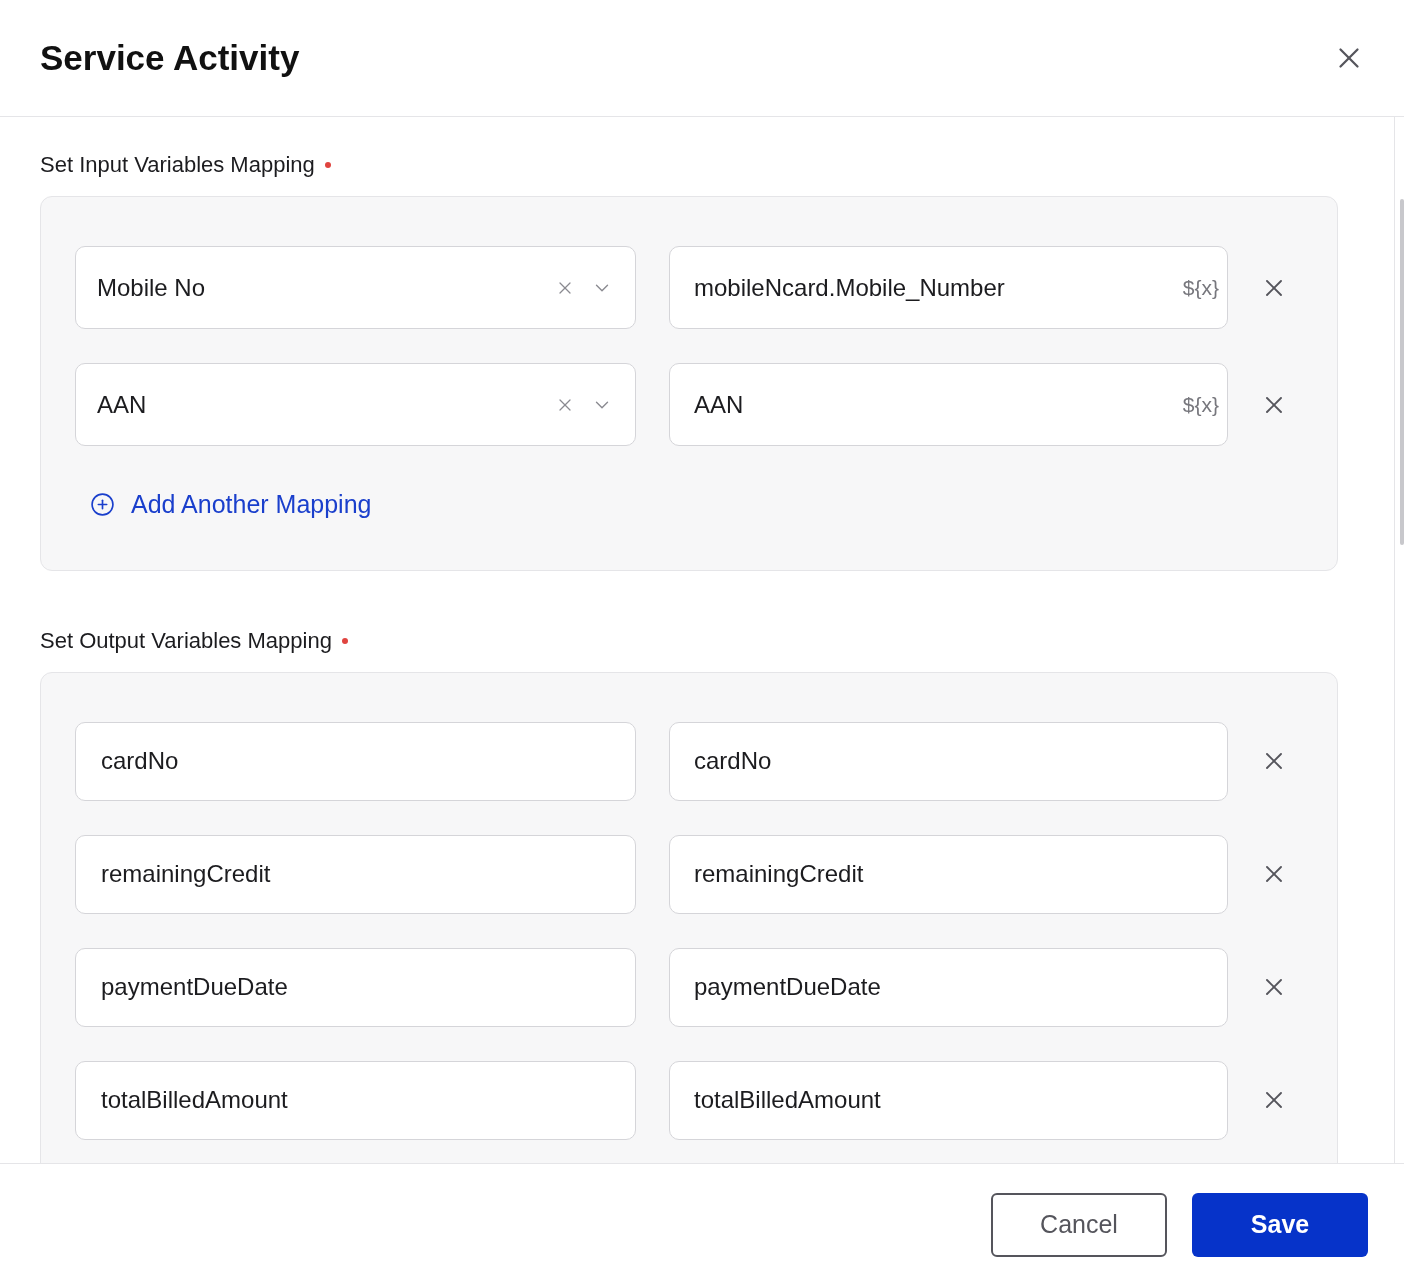 The height and width of the screenshot is (1286, 1404). I want to click on target-field: cardNo, so click(948, 761).